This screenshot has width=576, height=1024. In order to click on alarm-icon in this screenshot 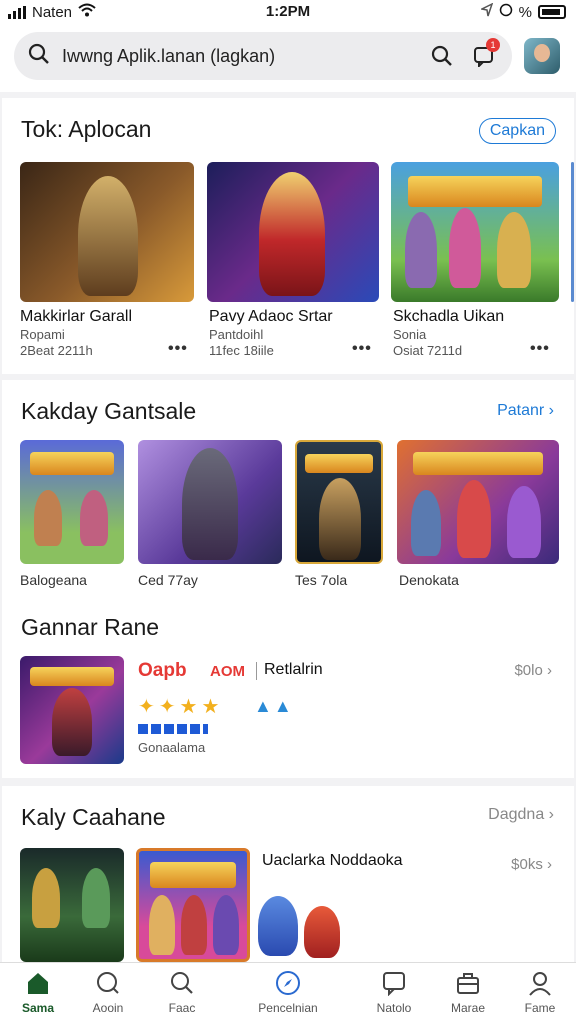, I will do `click(506, 12)`.